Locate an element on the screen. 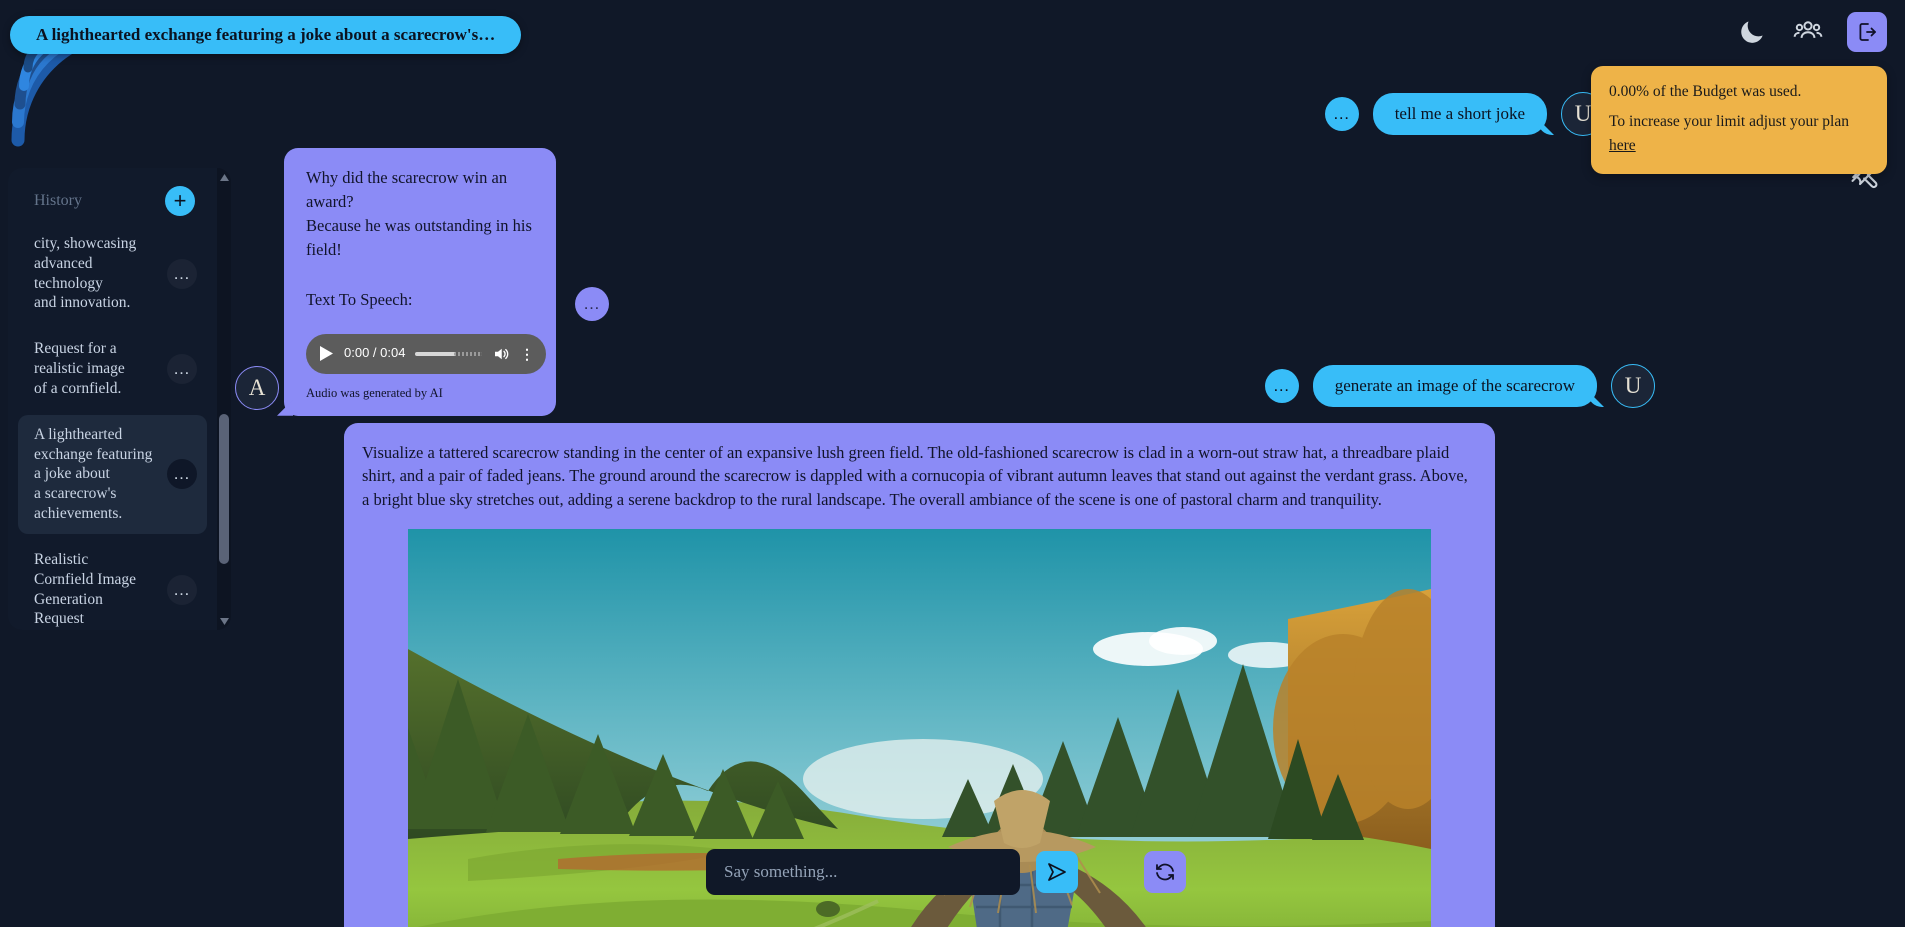 The height and width of the screenshot is (927, 1905). user-avatar: U is located at coordinates (1633, 386).